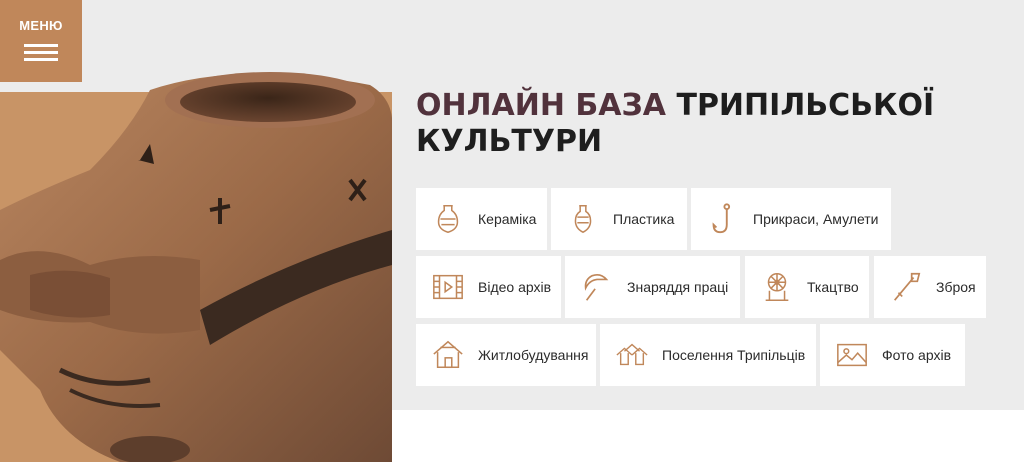  Describe the element at coordinates (734, 355) in the screenshot. I see `category-label: Поселення Трипільців` at that location.